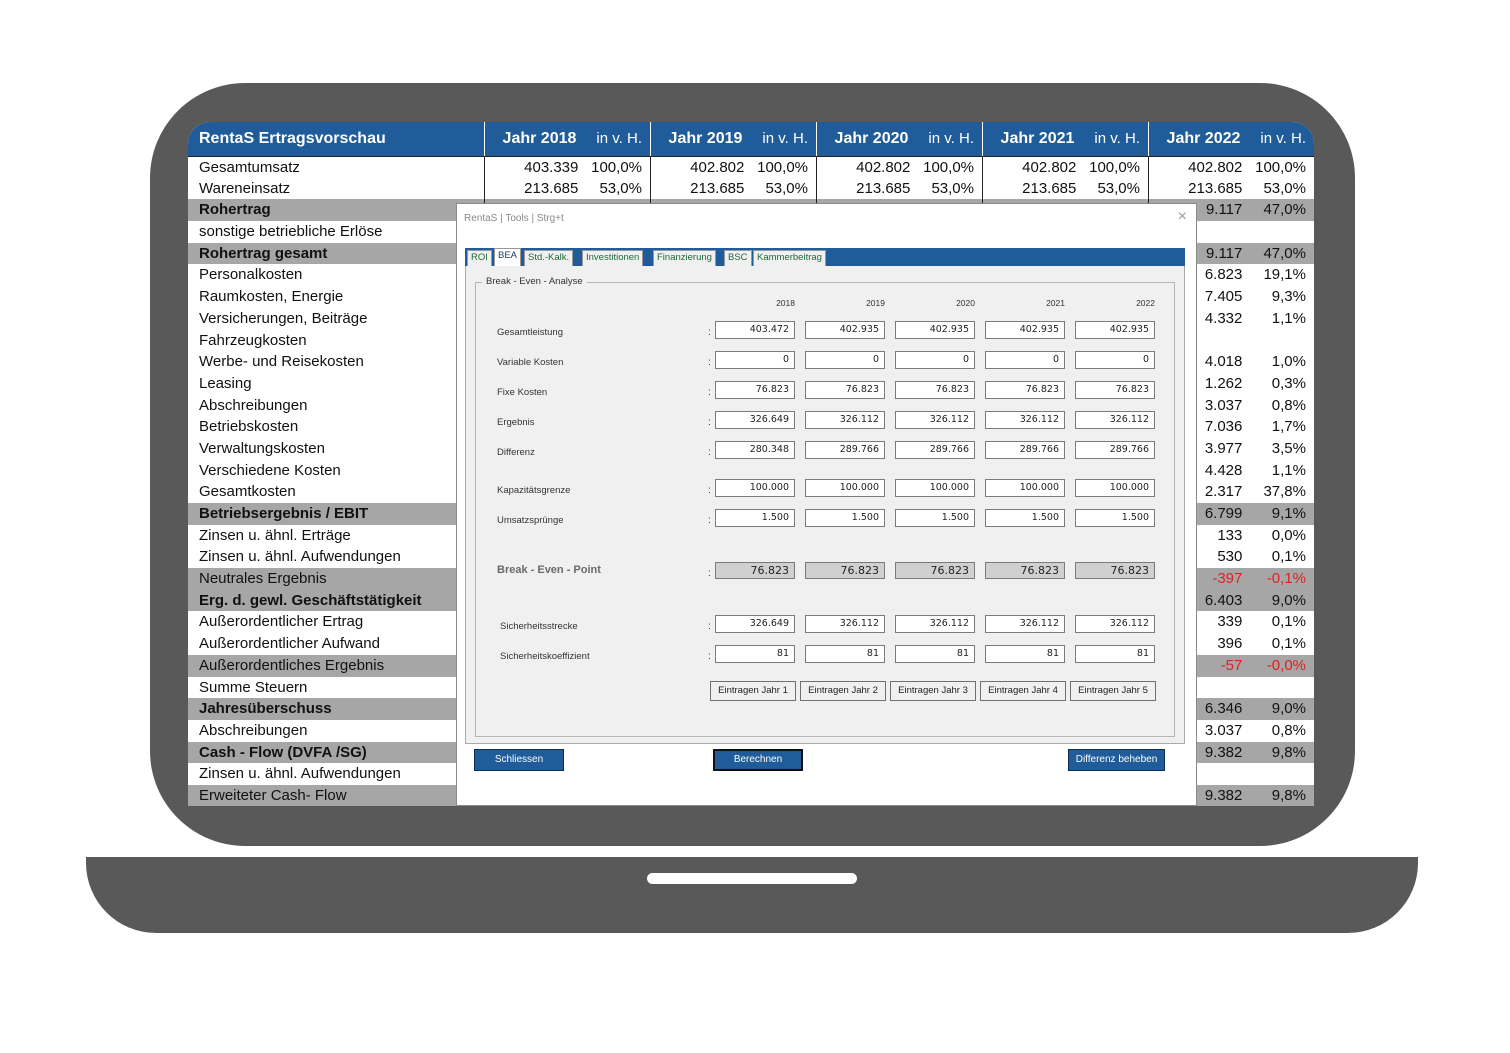 The height and width of the screenshot is (1053, 1510). Describe the element at coordinates (1284, 492) in the screenshot. I see `cell-percent: 37,8%` at that location.